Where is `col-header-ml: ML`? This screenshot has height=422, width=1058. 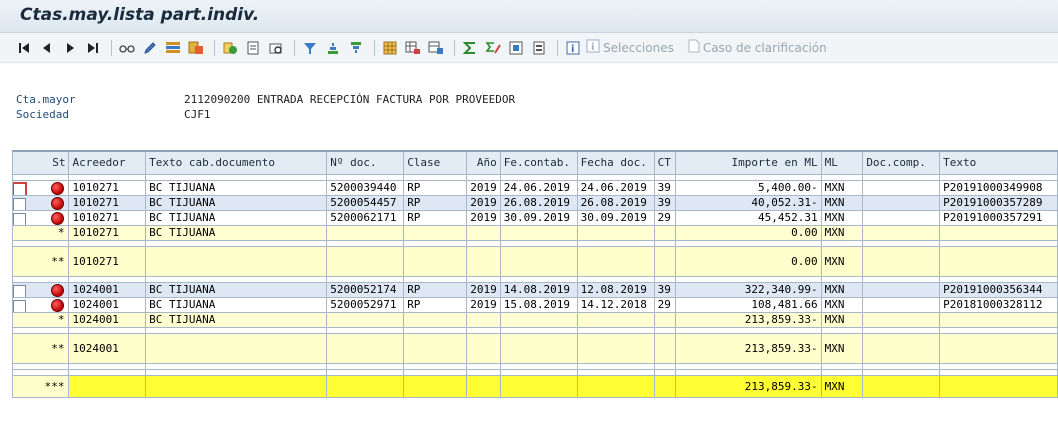
col-header-ml: ML is located at coordinates (842, 162).